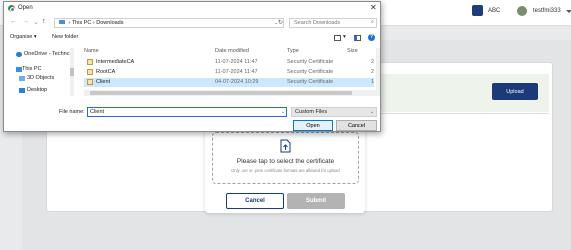  Describe the element at coordinates (22, 78) in the screenshot. I see `3d-objects-icon` at that location.